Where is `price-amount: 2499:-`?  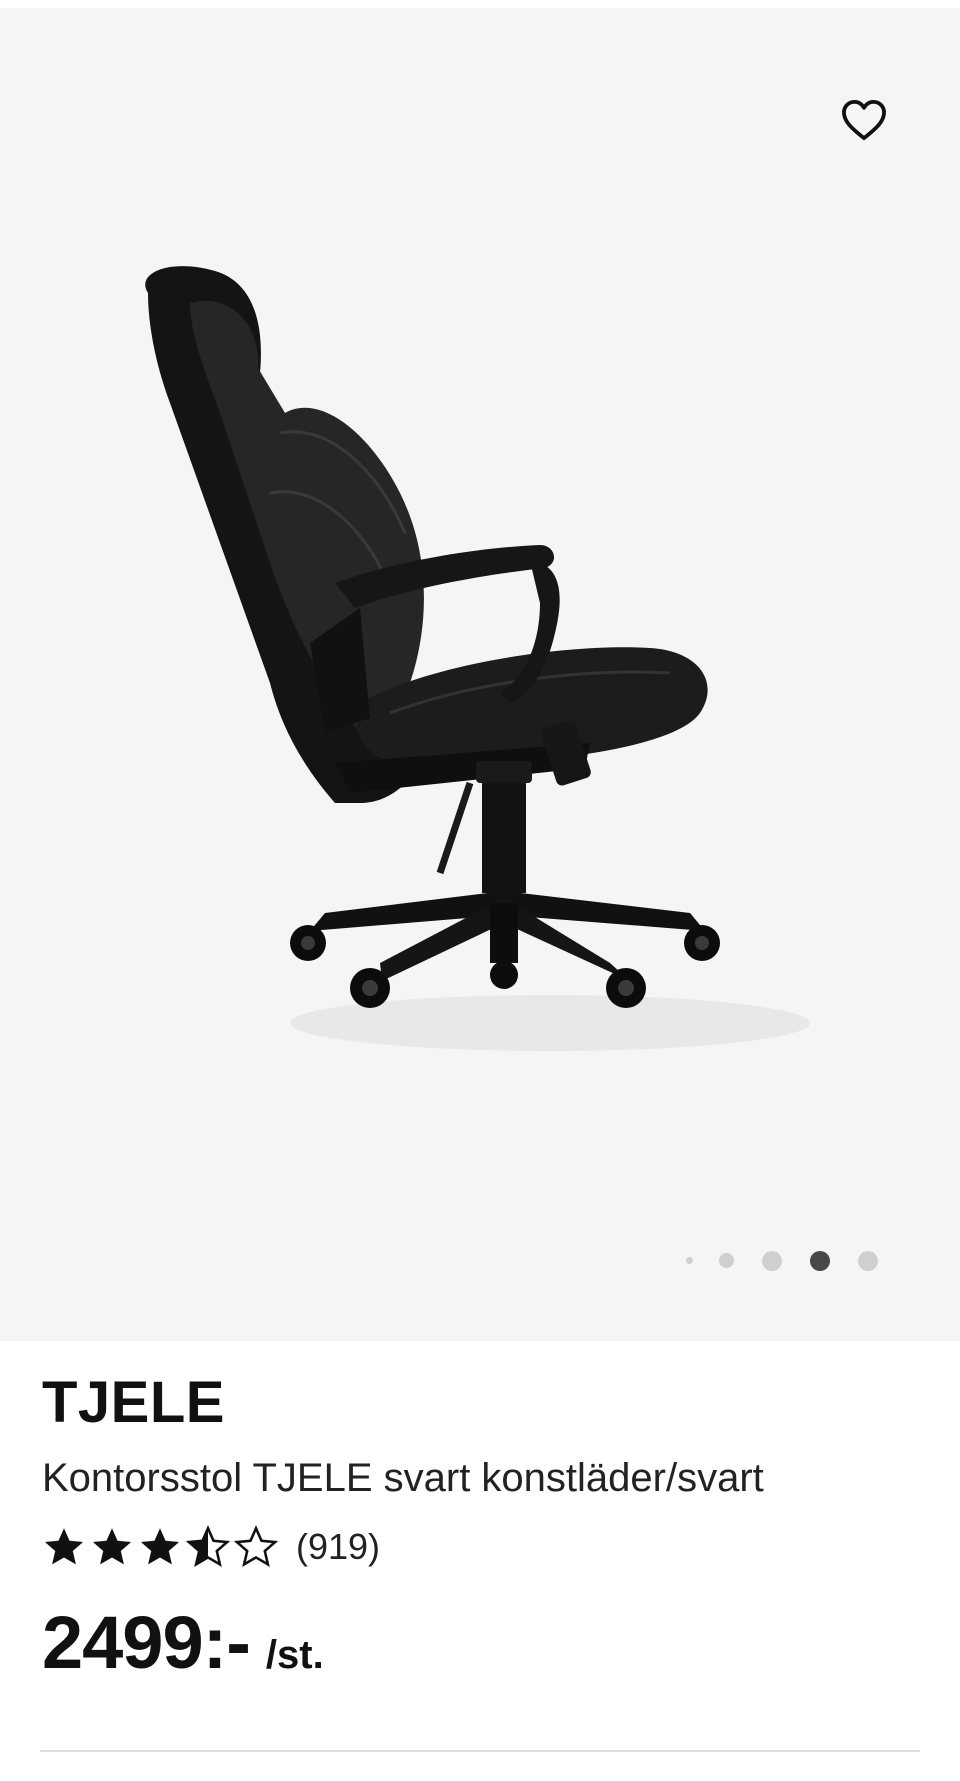 price-amount: 2499:- is located at coordinates (146, 1642).